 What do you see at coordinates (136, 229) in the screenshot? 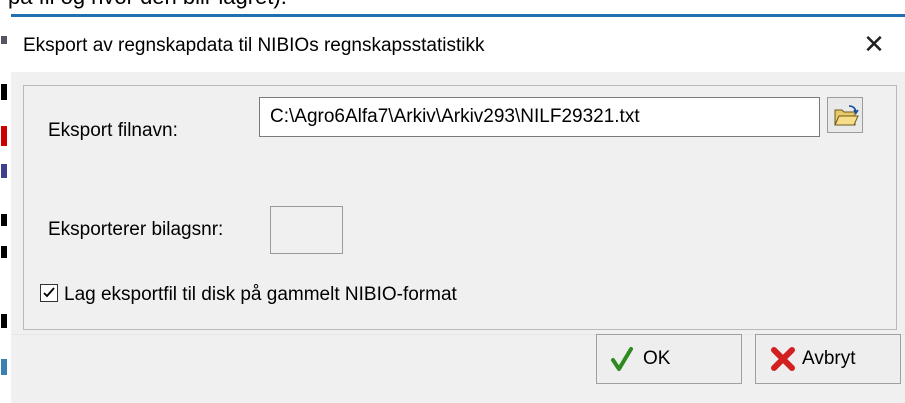
I see `bilagsnr-label: Eksporterer bilagsnr:` at bounding box center [136, 229].